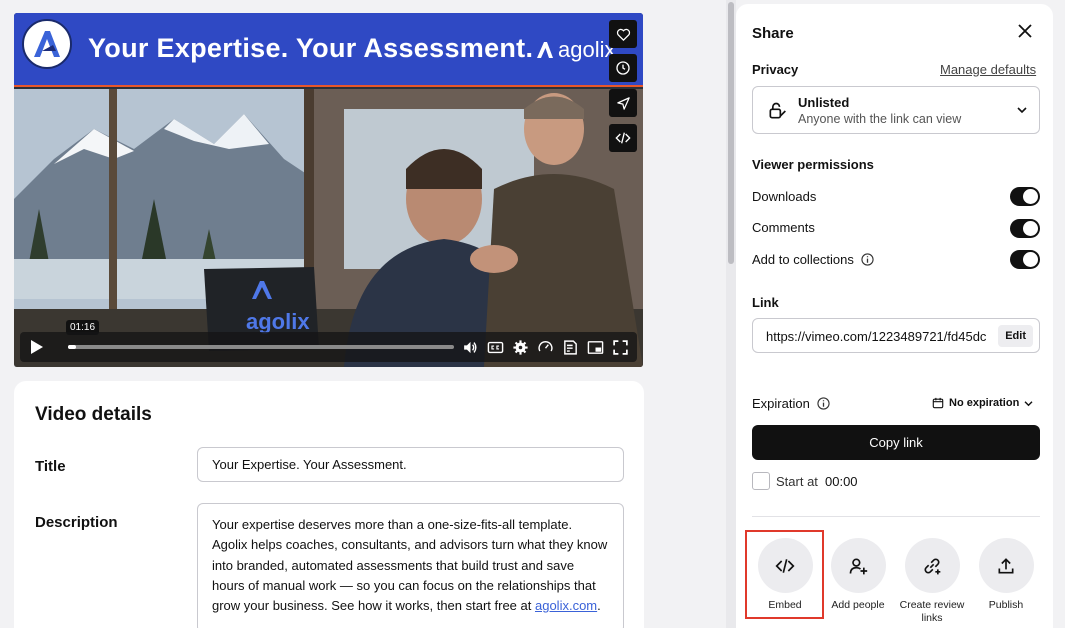 This screenshot has width=1065, height=628. I want to click on share-link-field: https://vimeo.com/1223489721/fd45dc Edit, so click(896, 335).